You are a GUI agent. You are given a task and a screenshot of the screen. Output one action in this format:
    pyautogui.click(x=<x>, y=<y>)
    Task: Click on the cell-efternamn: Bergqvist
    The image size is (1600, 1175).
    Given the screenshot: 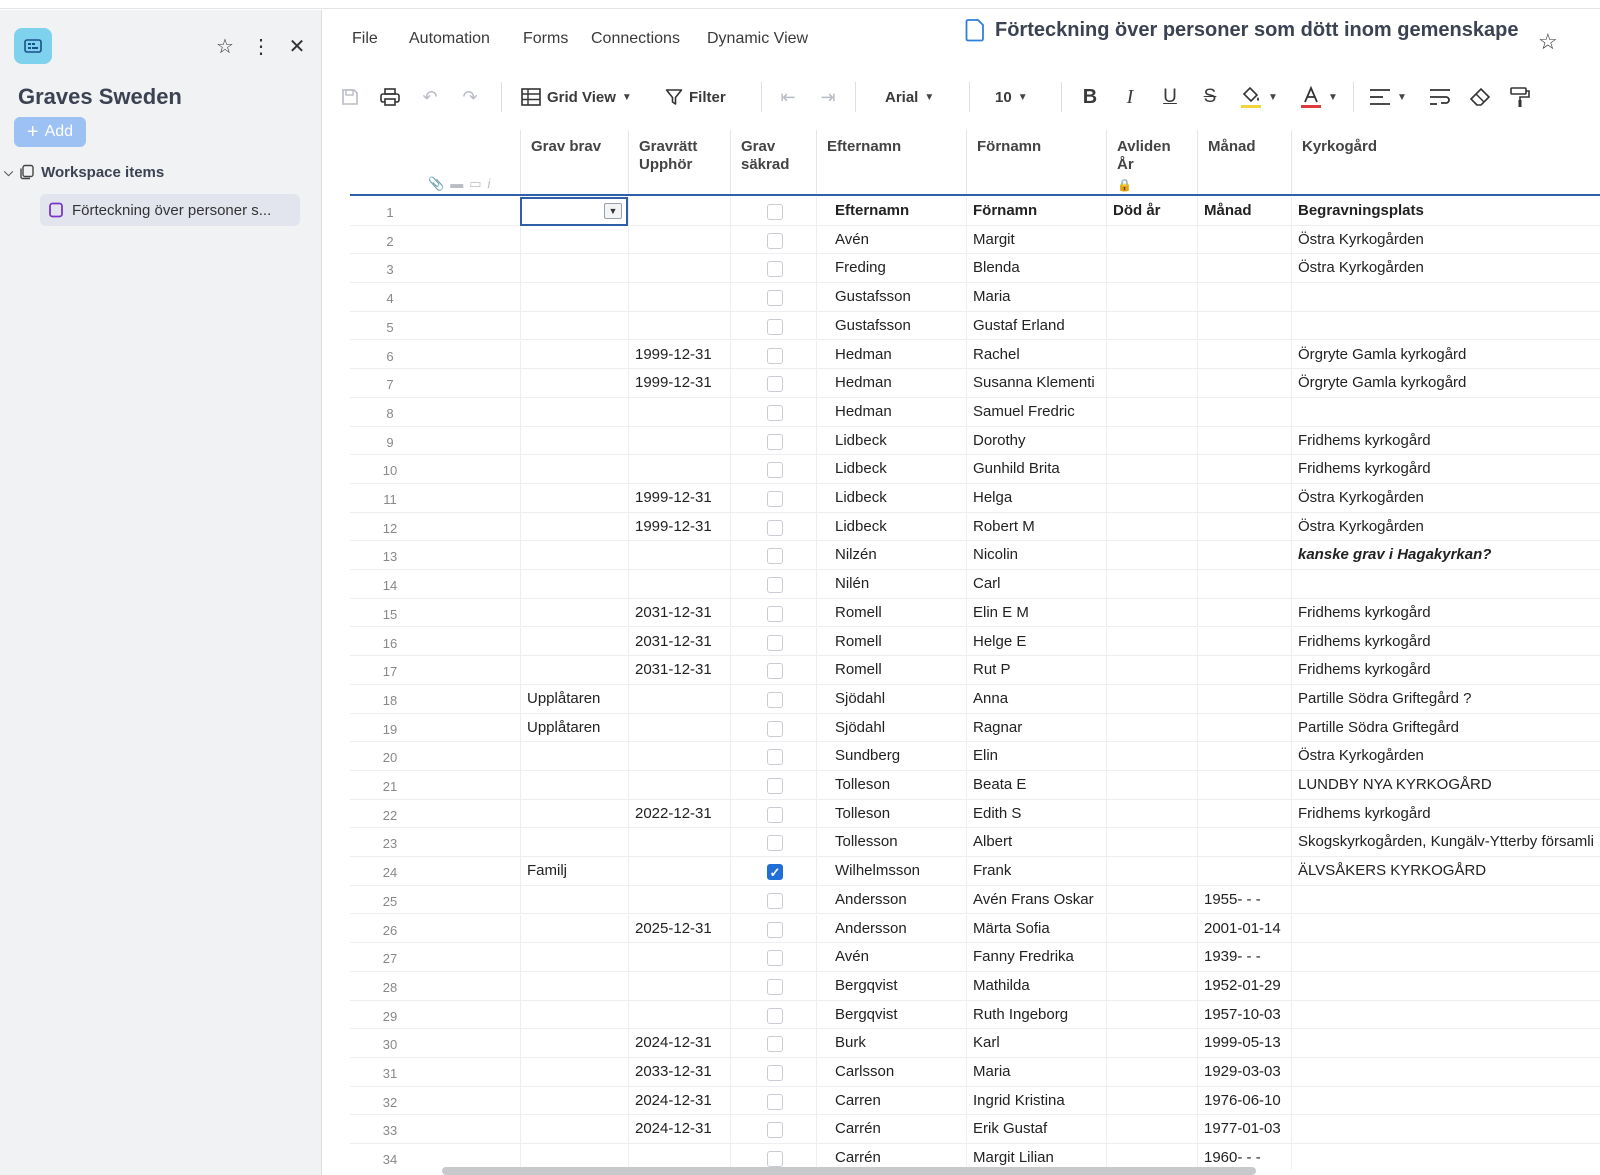 What is the action you would take?
    pyautogui.click(x=891, y=1015)
    